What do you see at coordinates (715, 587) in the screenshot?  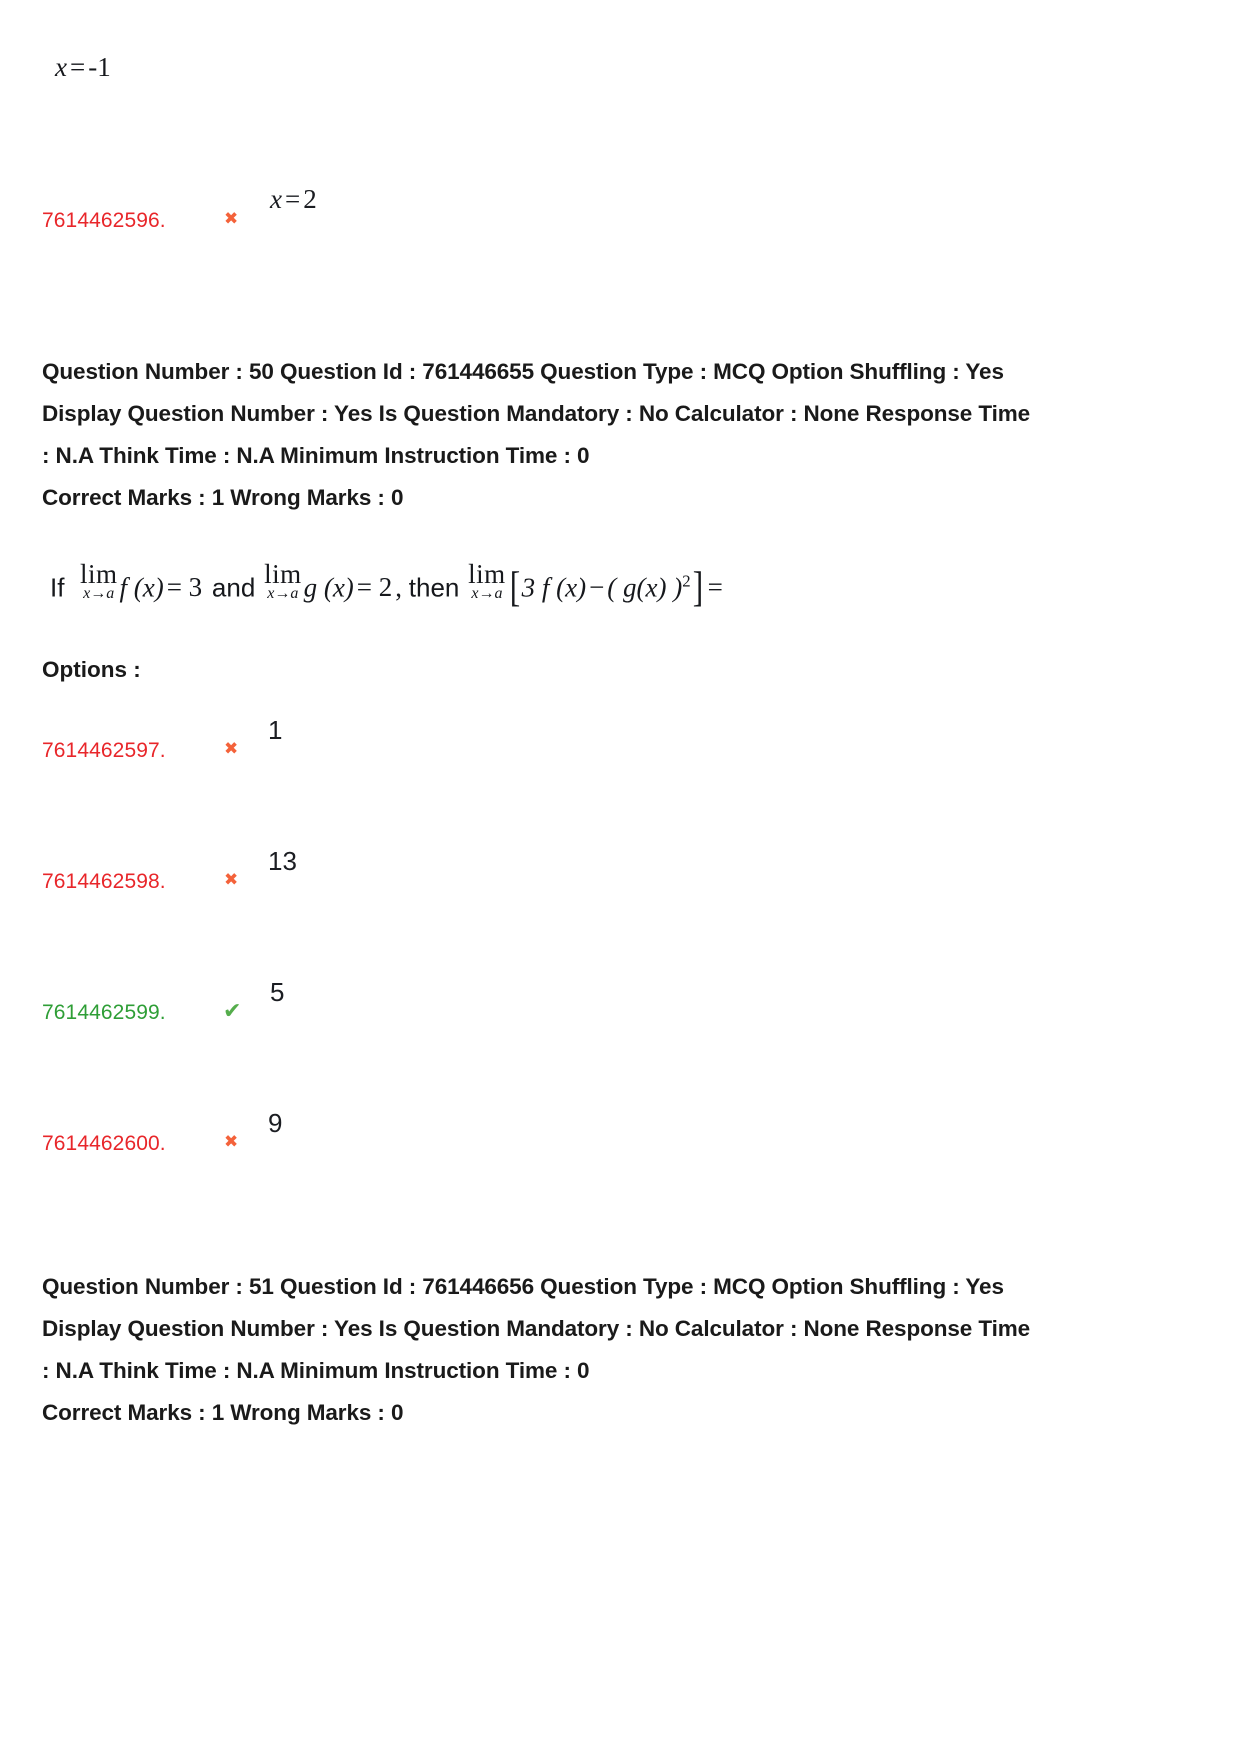 I see `trailing-equals: =` at bounding box center [715, 587].